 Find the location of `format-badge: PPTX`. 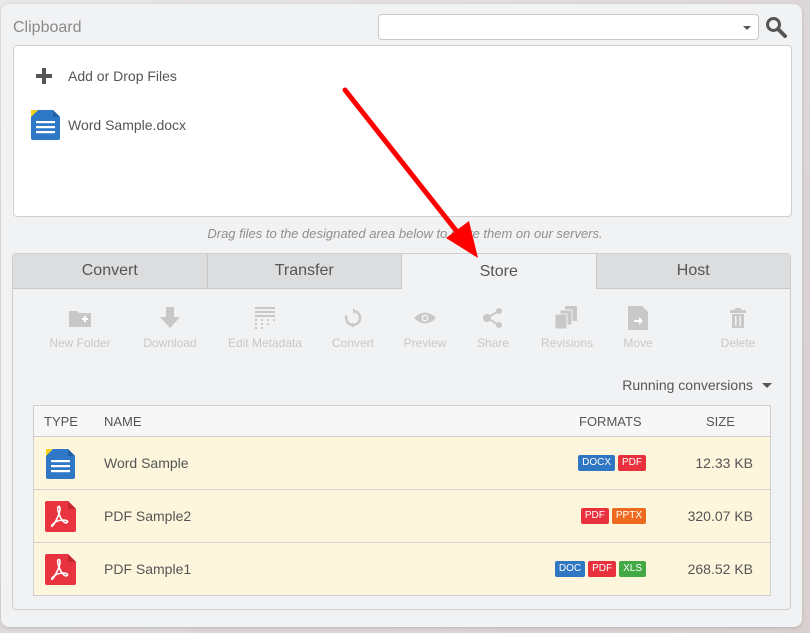

format-badge: PPTX is located at coordinates (628, 516).